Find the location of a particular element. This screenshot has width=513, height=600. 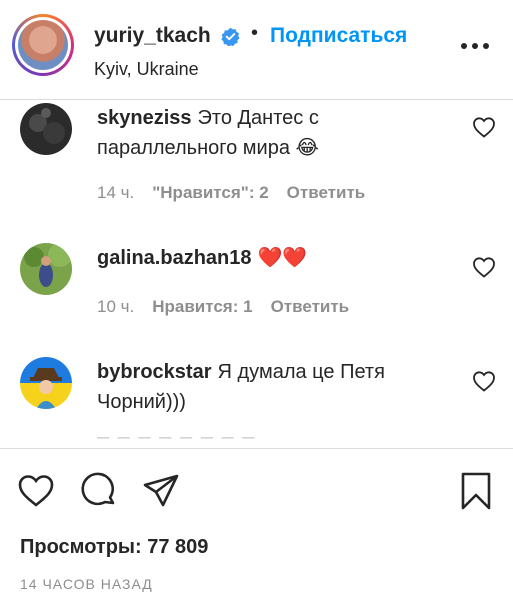

comment-meta: 10 ч. Нравится: 1 Ответить is located at coordinates (232, 307).